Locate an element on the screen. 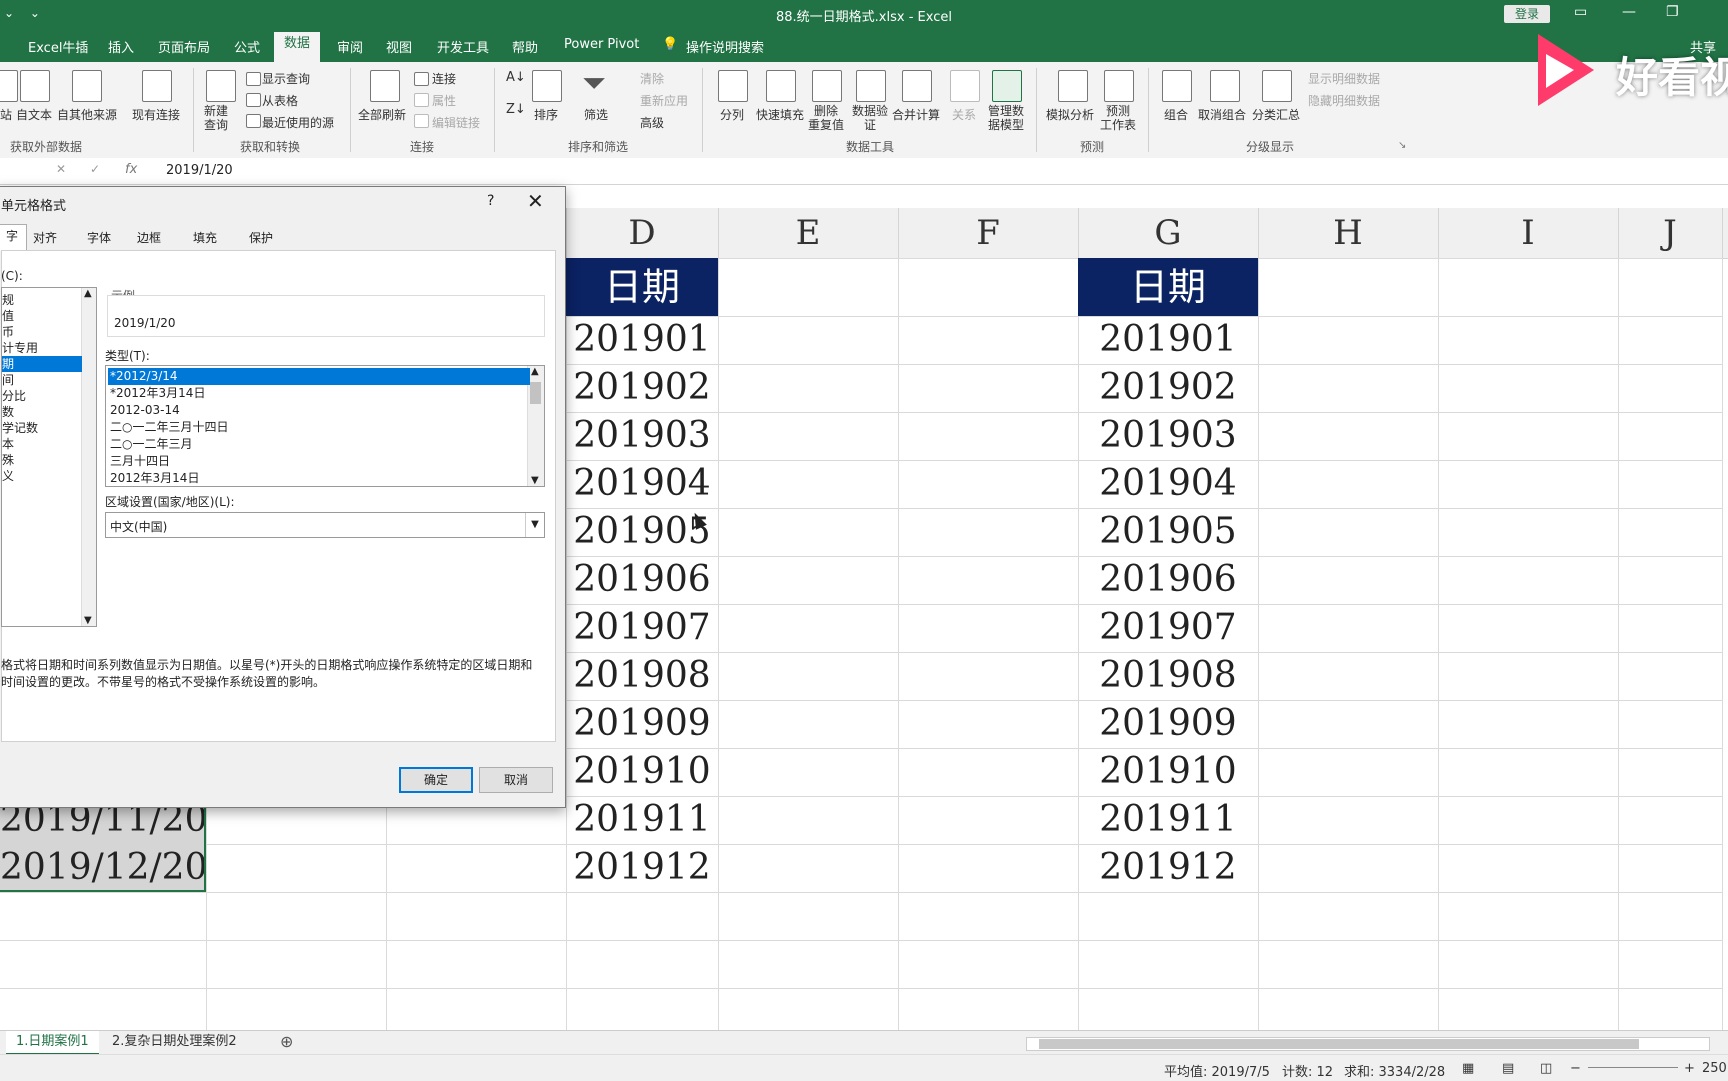  cell-g-7: 201907 is located at coordinates (1168, 628).